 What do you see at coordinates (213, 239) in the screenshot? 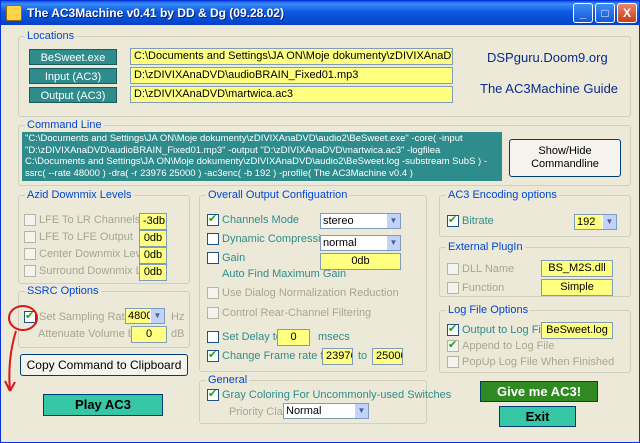
I see `dynamic-compression-checkbox` at bounding box center [213, 239].